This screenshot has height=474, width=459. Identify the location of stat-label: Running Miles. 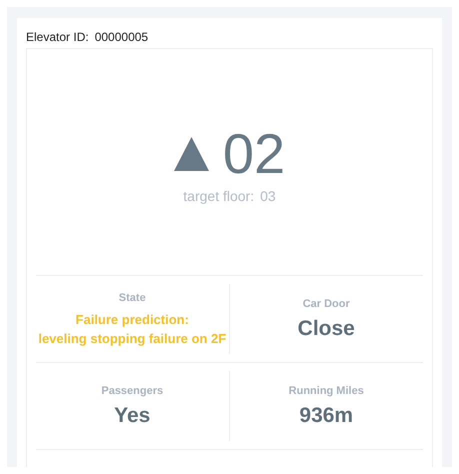
(326, 391).